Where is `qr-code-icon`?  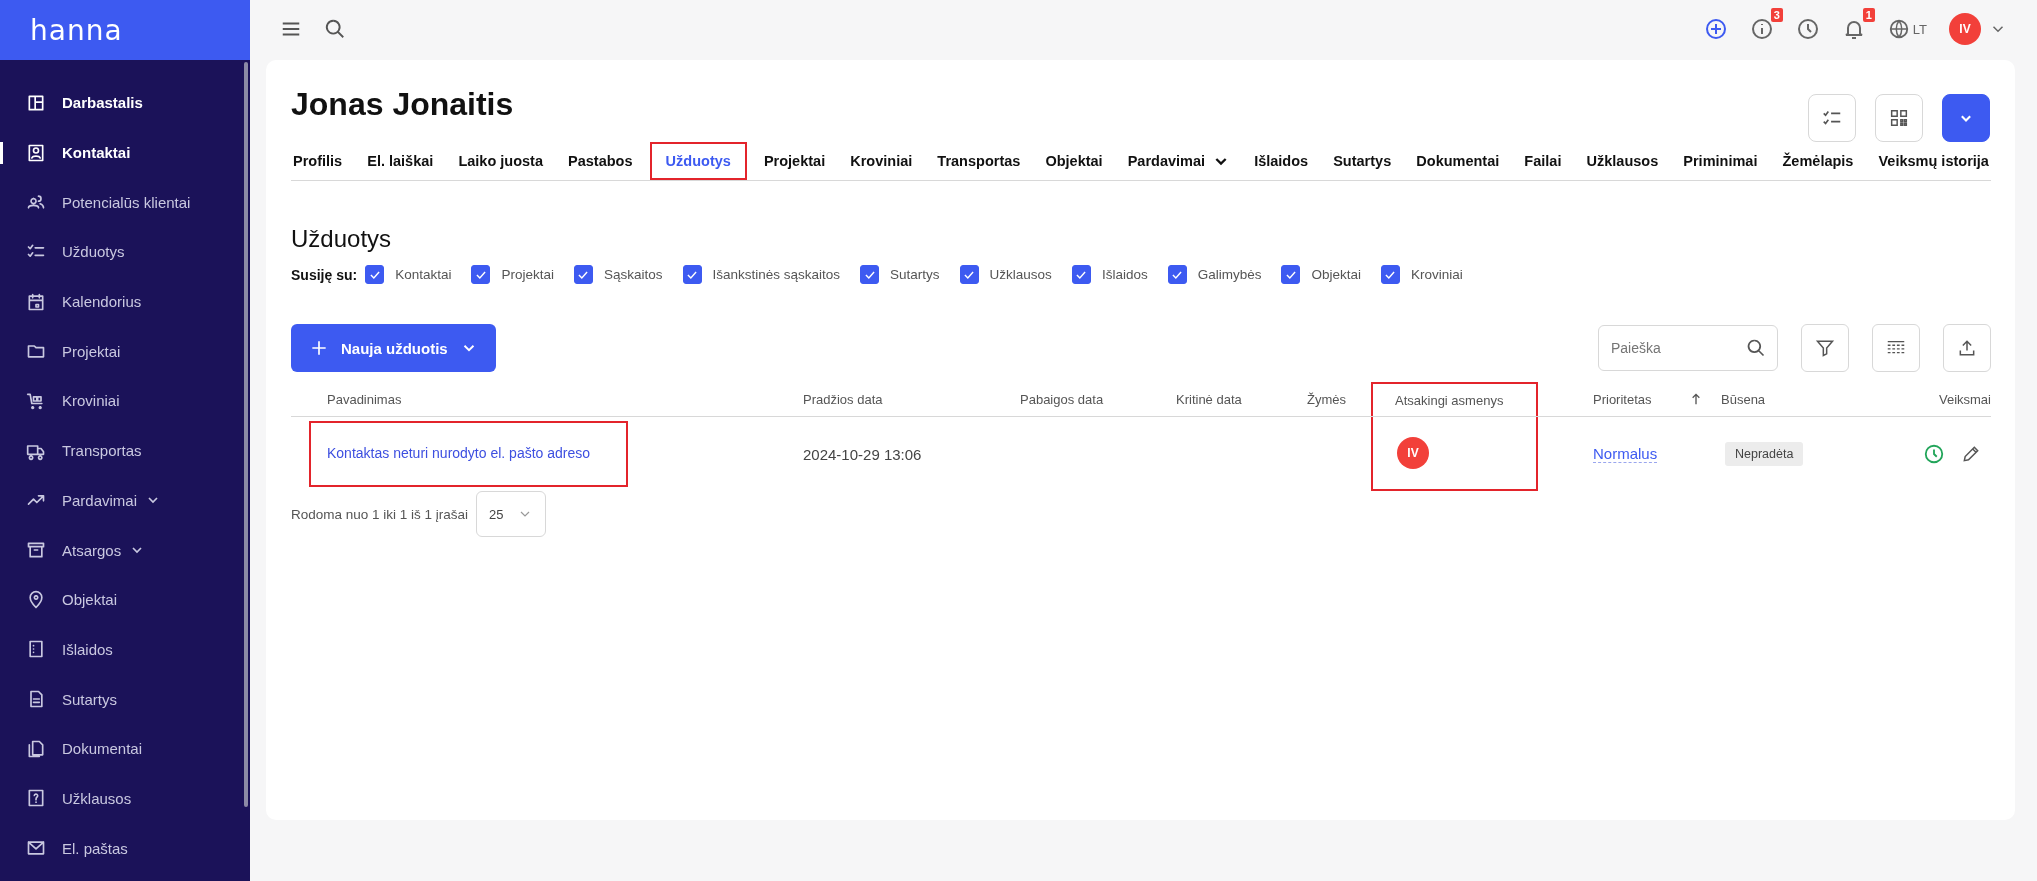
qr-code-icon is located at coordinates (1899, 118).